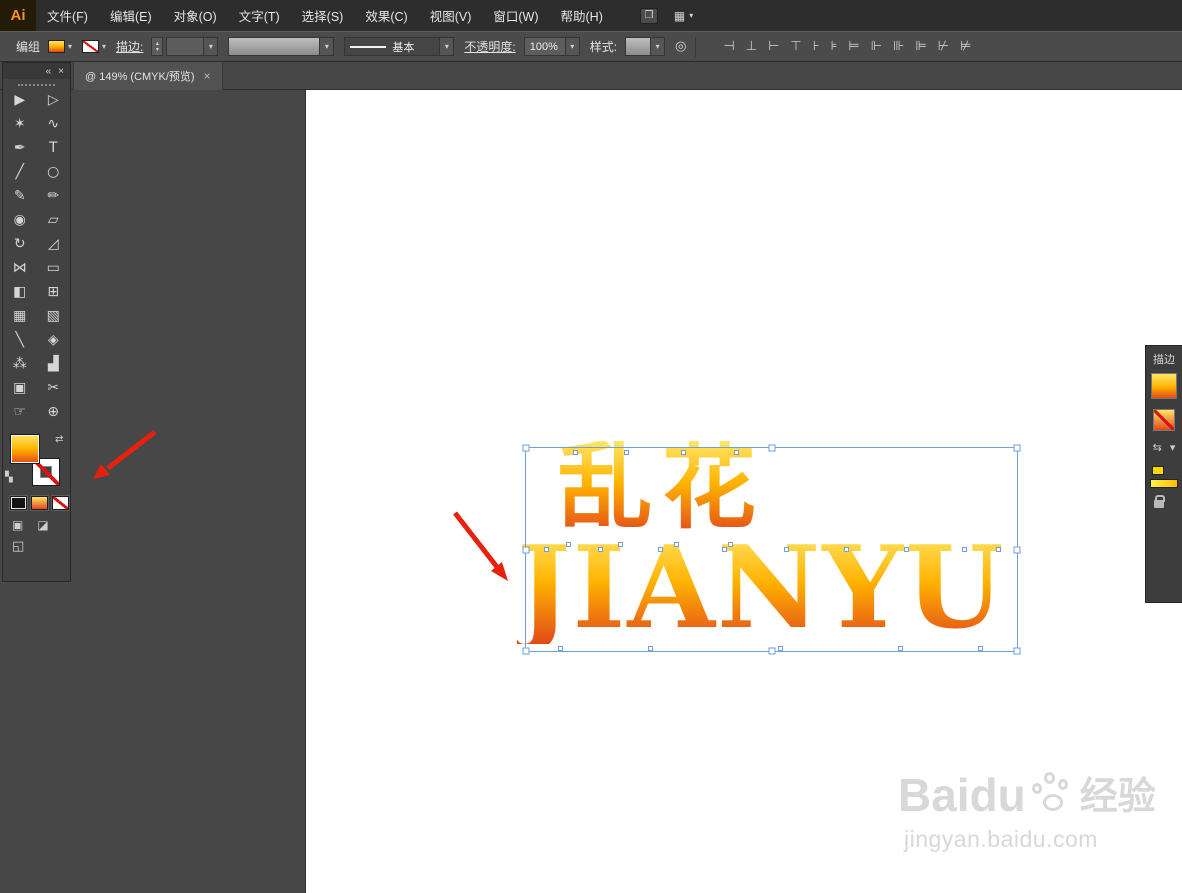 This screenshot has width=1182, height=893. Describe the element at coordinates (680, 46) in the screenshot. I see `document-setup-icon: ◎` at that location.